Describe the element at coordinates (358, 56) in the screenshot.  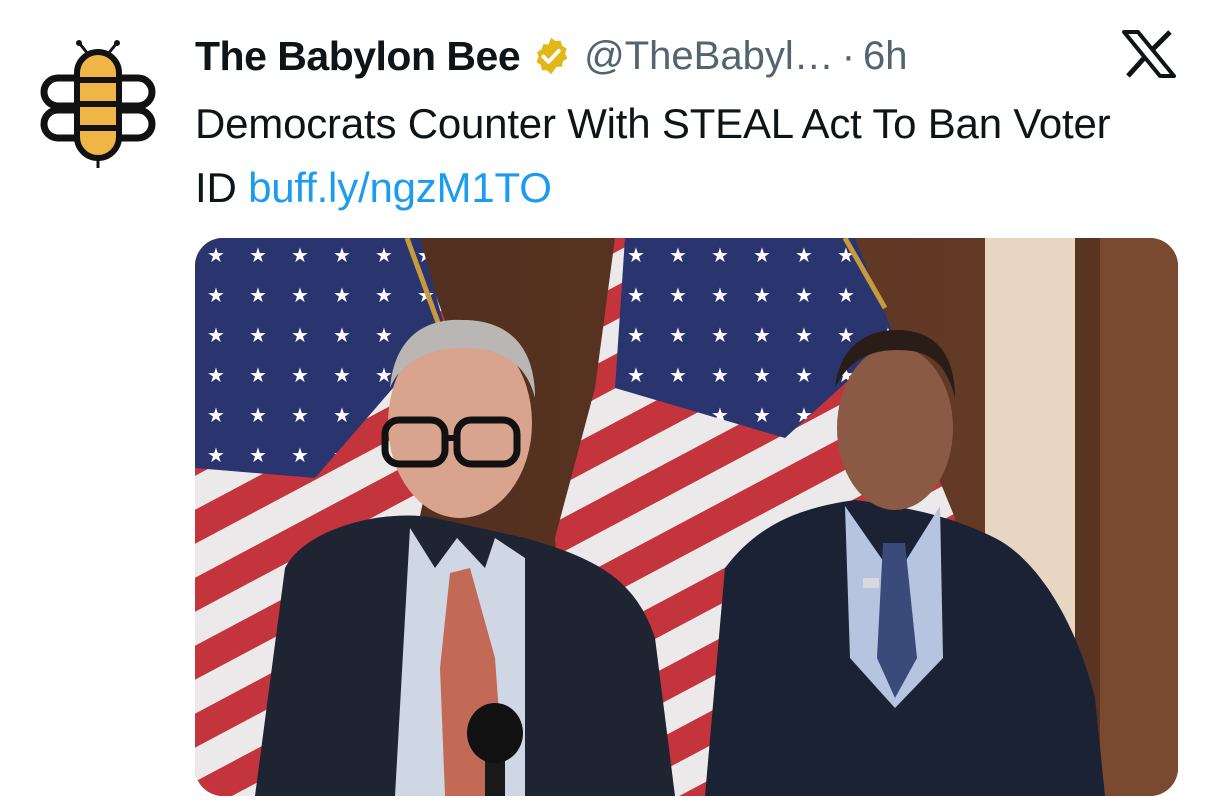
I see `author-display-name: The Babylon Bee` at that location.